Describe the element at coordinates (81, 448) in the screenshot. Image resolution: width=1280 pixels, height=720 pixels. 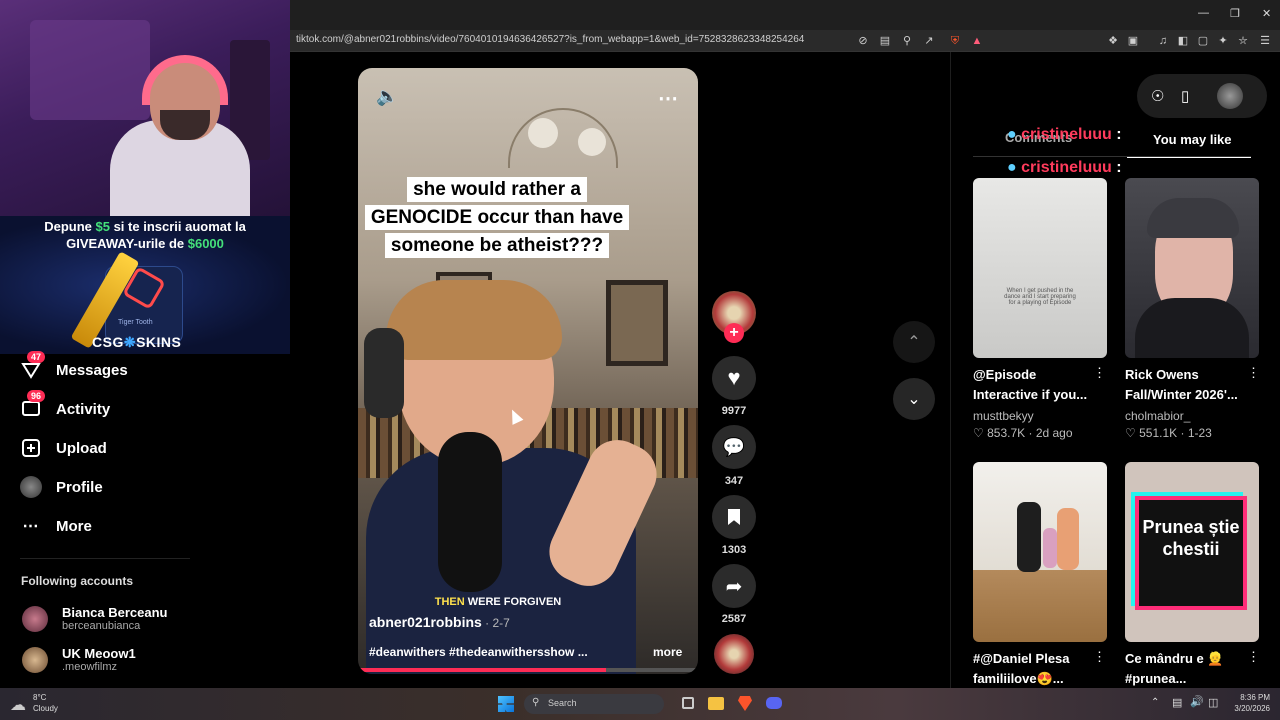
I see `nav-label: Upload` at that location.